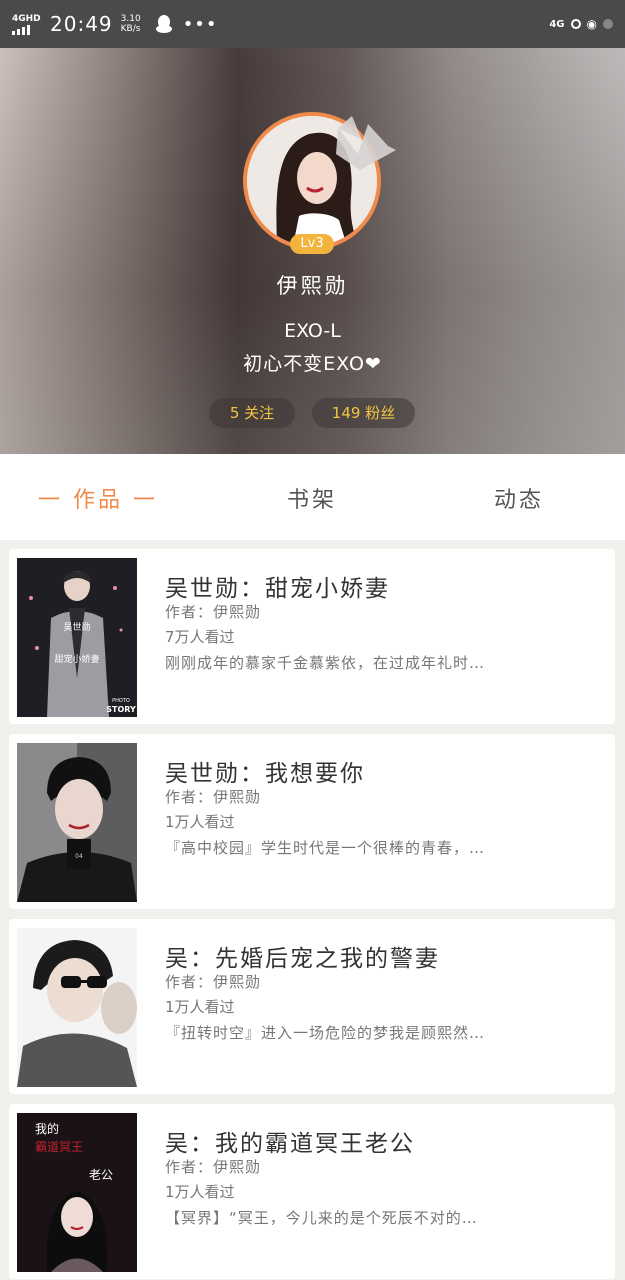 Image resolution: width=625 pixels, height=1280 pixels. What do you see at coordinates (591, 24) in the screenshot?
I see `cat-icon: ◉` at bounding box center [591, 24].